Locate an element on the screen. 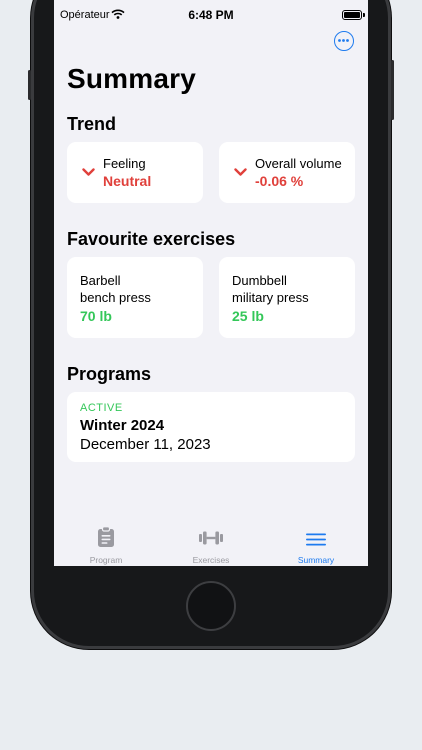 The image size is (422, 750). status-time: 6:48 PM is located at coordinates (211, 15).